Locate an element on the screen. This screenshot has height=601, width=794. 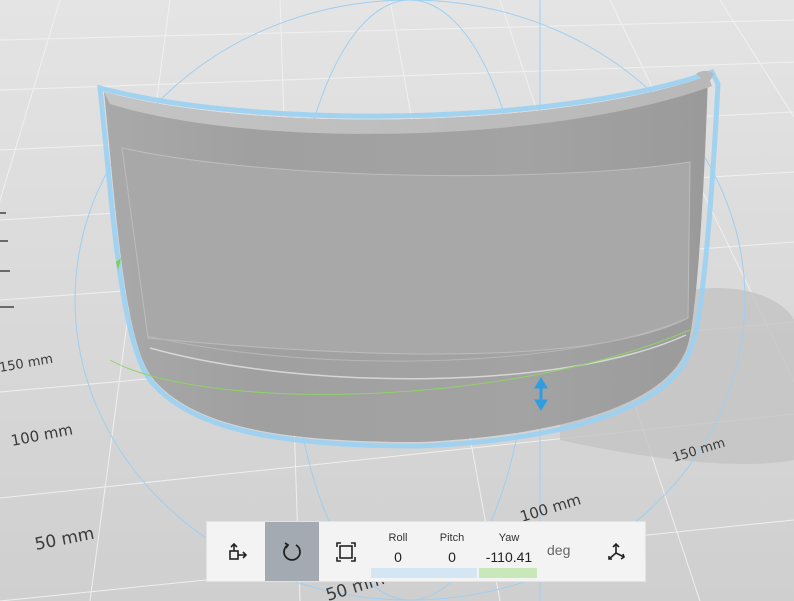
move-icon is located at coordinates (238, 551).